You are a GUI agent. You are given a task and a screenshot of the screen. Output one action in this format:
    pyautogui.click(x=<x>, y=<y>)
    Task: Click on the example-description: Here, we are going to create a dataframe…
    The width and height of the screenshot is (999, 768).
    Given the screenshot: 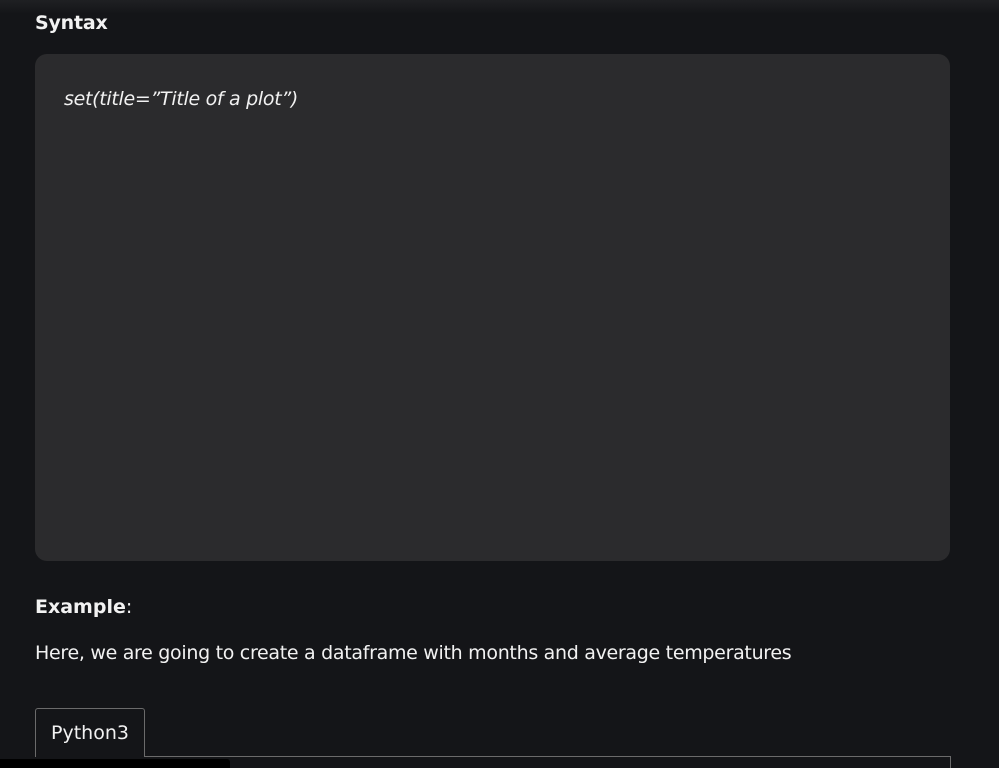 What is the action you would take?
    pyautogui.click(x=413, y=653)
    